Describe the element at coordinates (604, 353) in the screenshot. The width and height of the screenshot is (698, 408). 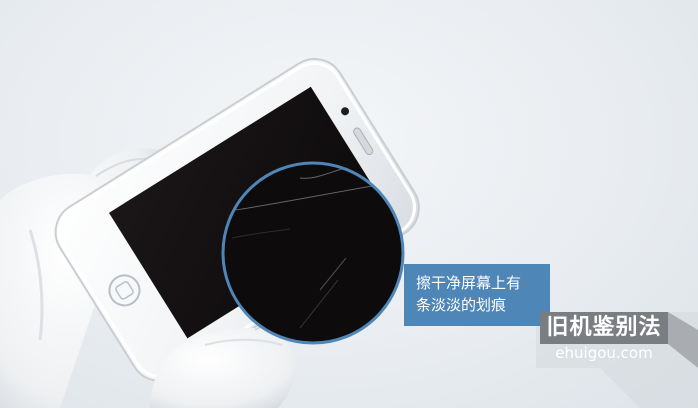
I see `brand-url: ehuigou.com` at that location.